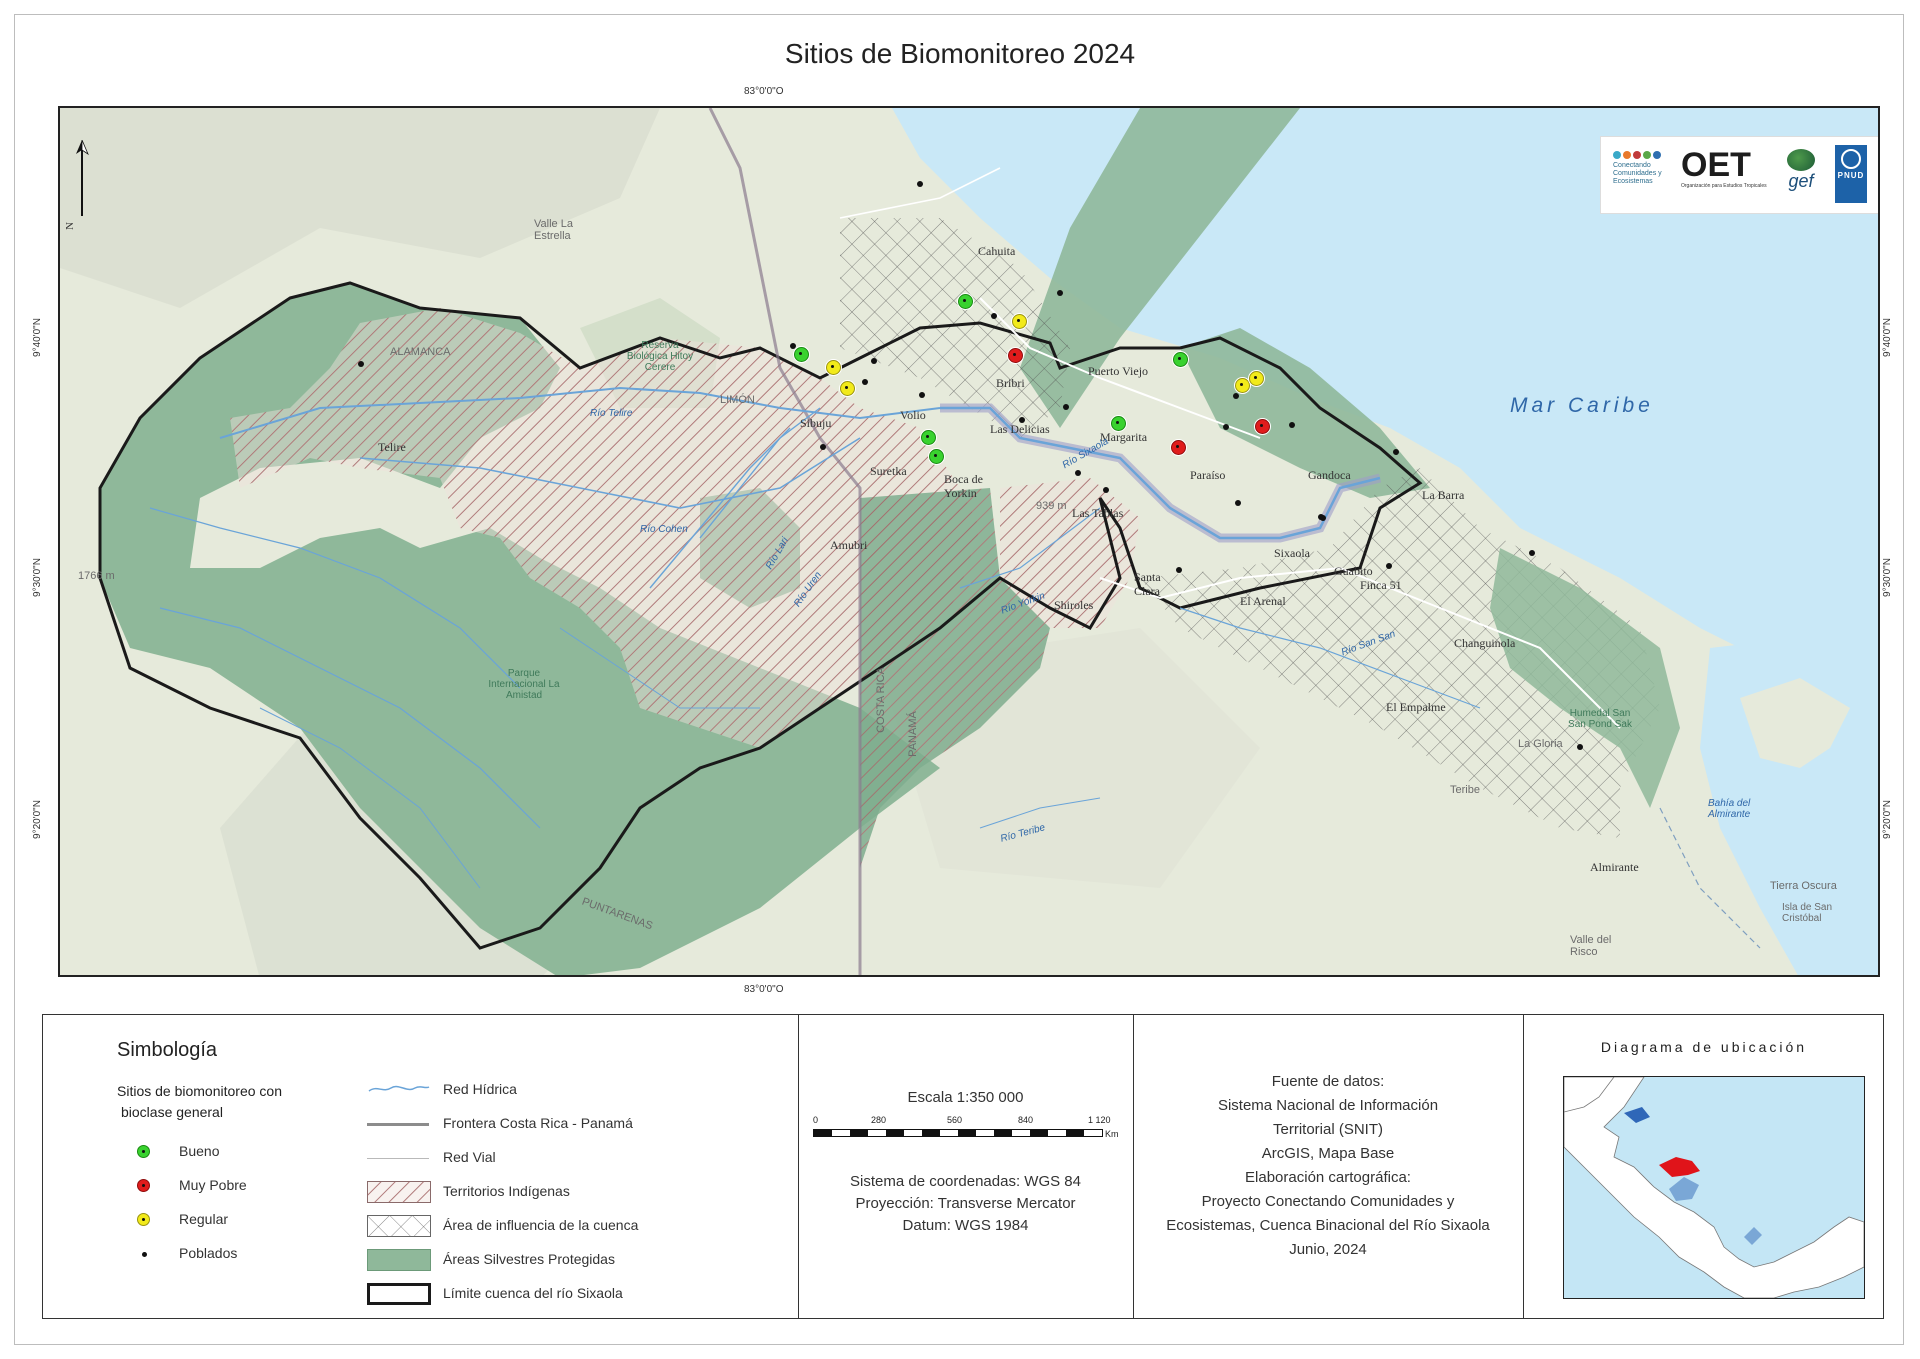 Image resolution: width=1920 pixels, height=1359 pixels. I want to click on inset-svg, so click(1714, 1187).